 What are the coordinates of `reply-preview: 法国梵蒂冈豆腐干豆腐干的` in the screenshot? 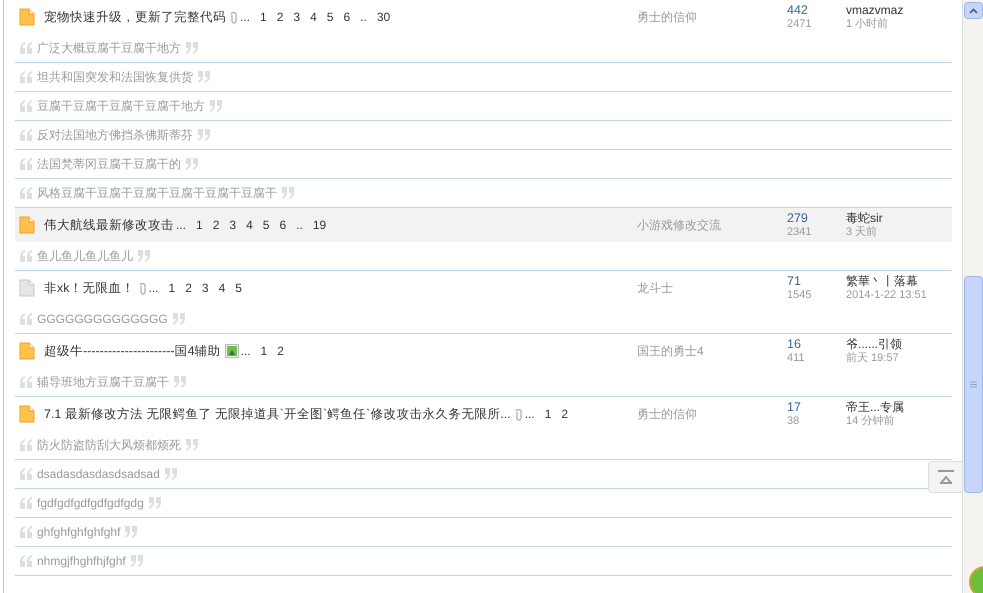 It's located at (109, 164).